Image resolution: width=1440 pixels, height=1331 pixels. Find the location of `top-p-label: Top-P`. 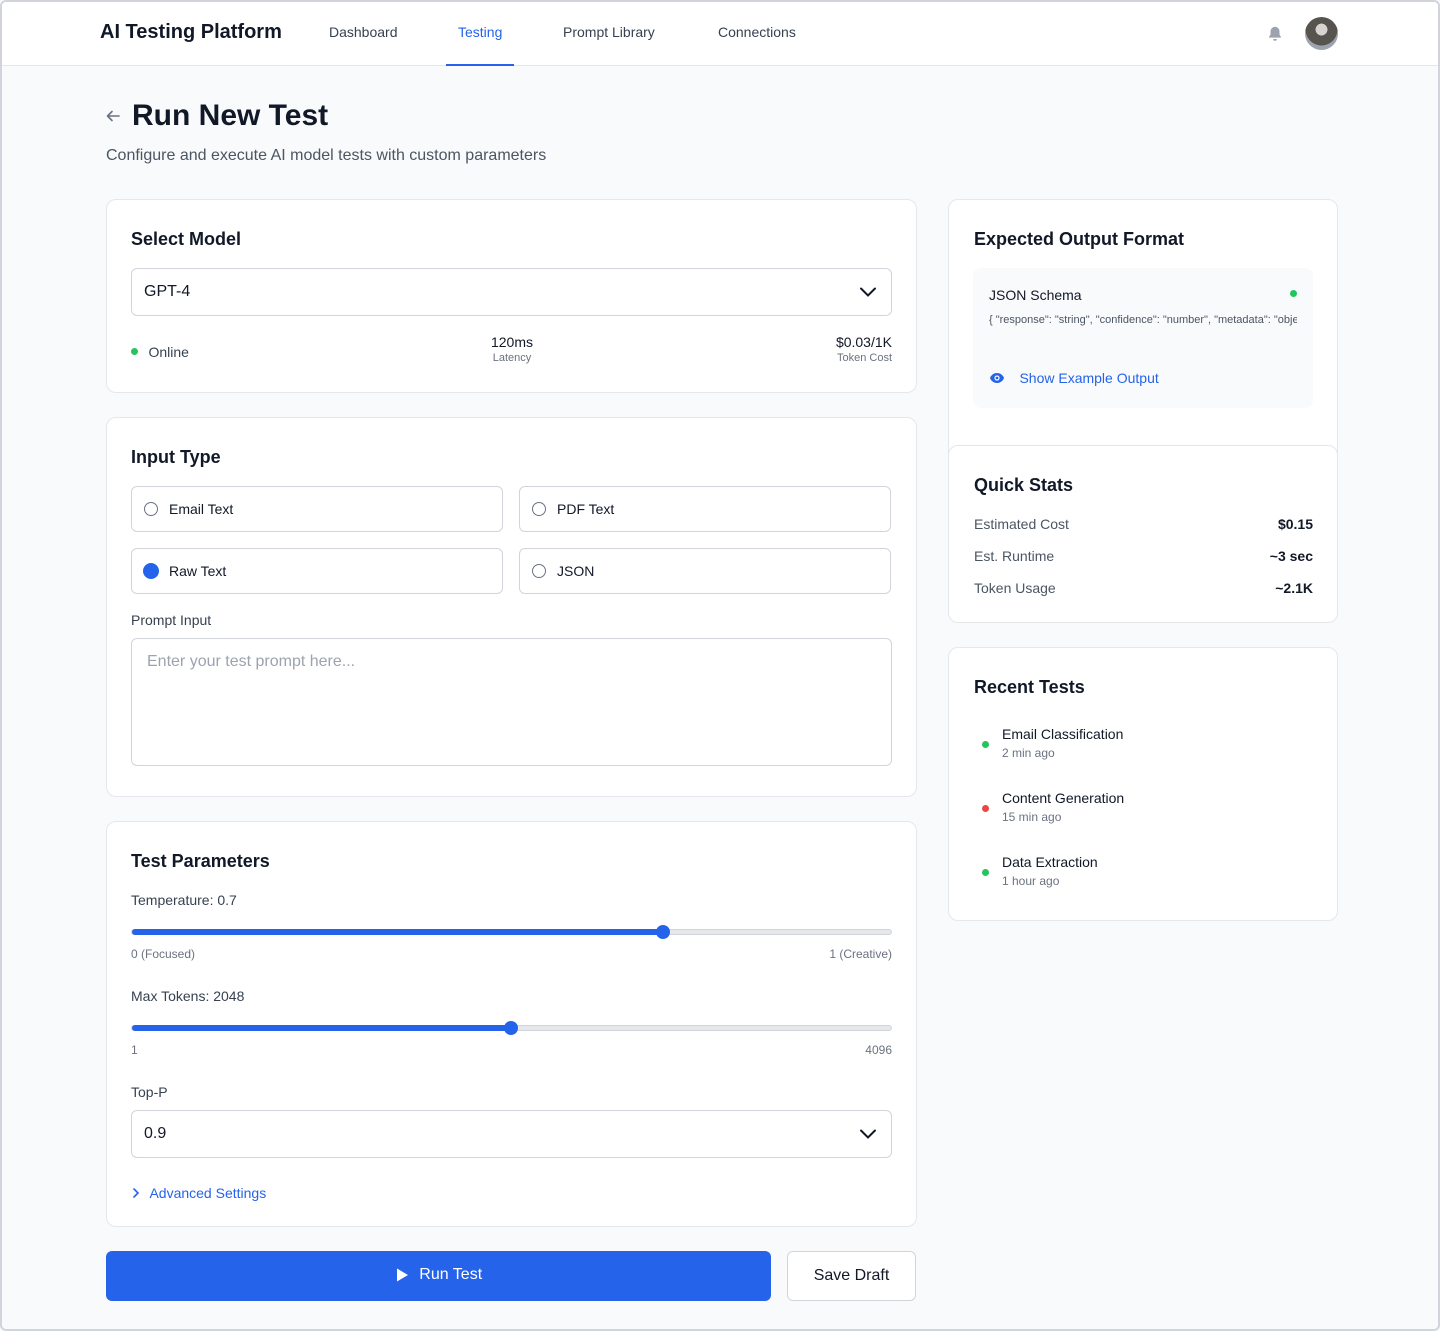

top-p-label: Top-P is located at coordinates (149, 1092).